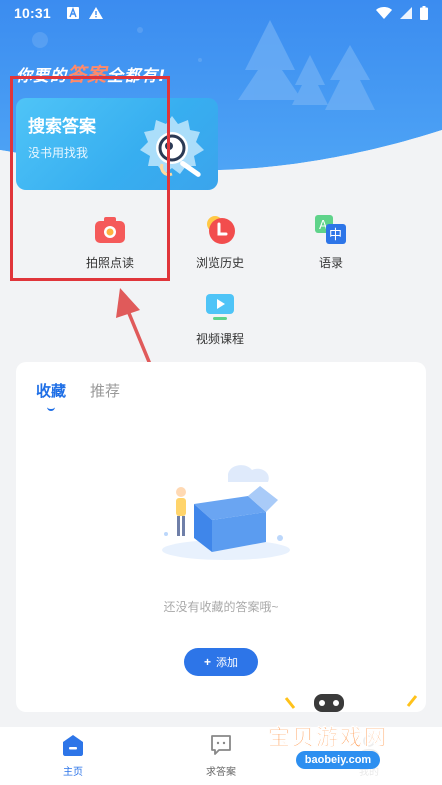  What do you see at coordinates (221, 607) in the screenshot?
I see `empty-state-text: 还没有收藏的答案哦~` at bounding box center [221, 607].